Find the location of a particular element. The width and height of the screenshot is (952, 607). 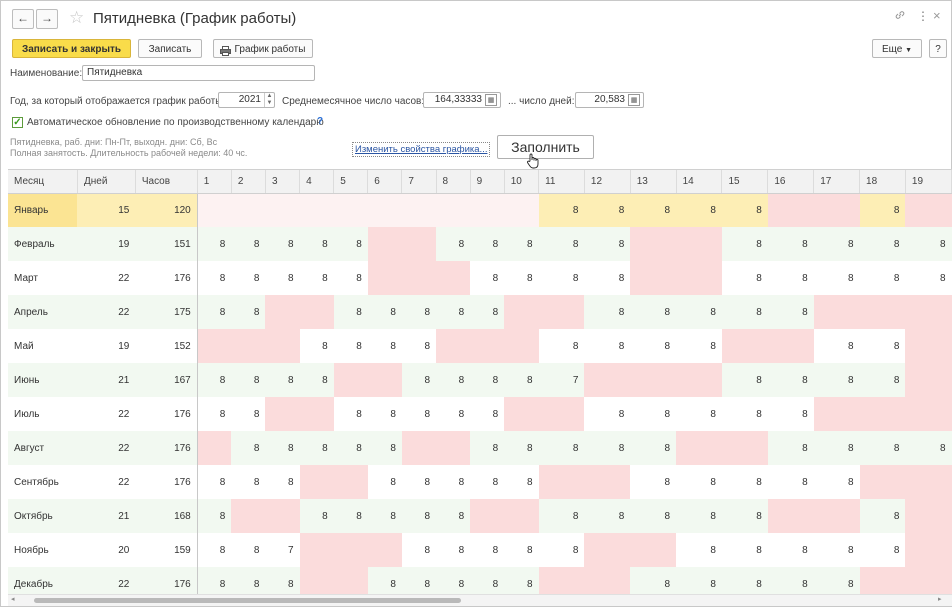

table-row: Июль 22 176 8 8 8 8 8 8 8 8 8 8 8 8 is located at coordinates (480, 414).